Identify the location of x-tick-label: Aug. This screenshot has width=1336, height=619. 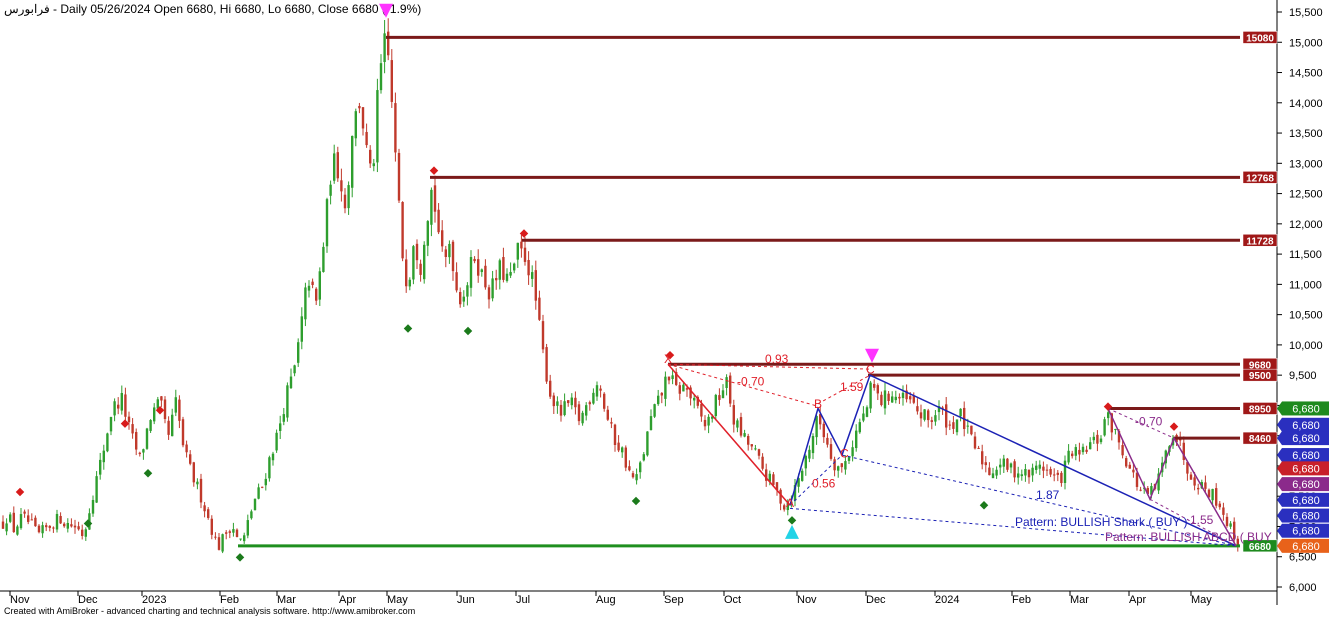
(606, 600).